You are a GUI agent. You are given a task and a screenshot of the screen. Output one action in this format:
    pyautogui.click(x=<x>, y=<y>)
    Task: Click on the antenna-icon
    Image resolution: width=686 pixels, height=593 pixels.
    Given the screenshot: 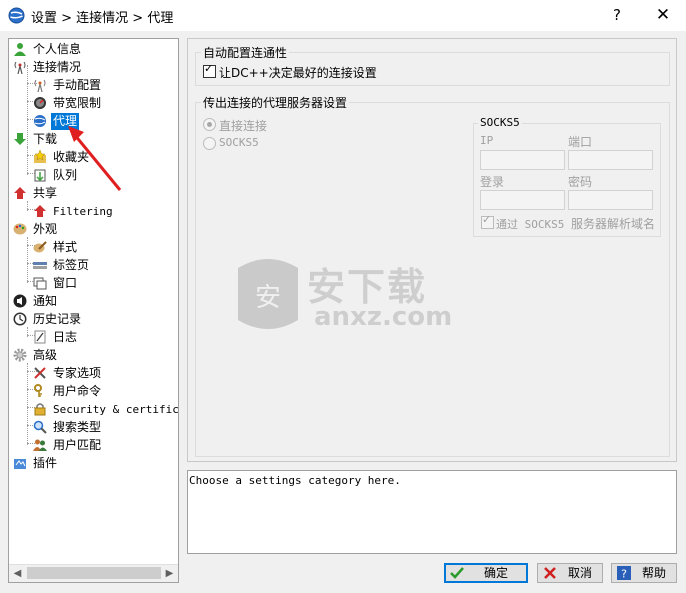 What is the action you would take?
    pyautogui.click(x=20, y=67)
    